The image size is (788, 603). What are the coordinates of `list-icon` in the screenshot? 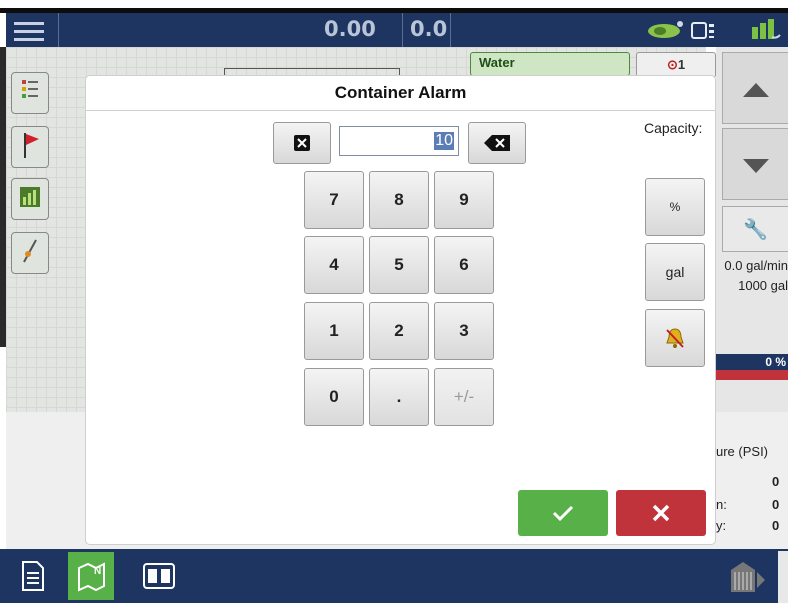 It's located at (30, 93).